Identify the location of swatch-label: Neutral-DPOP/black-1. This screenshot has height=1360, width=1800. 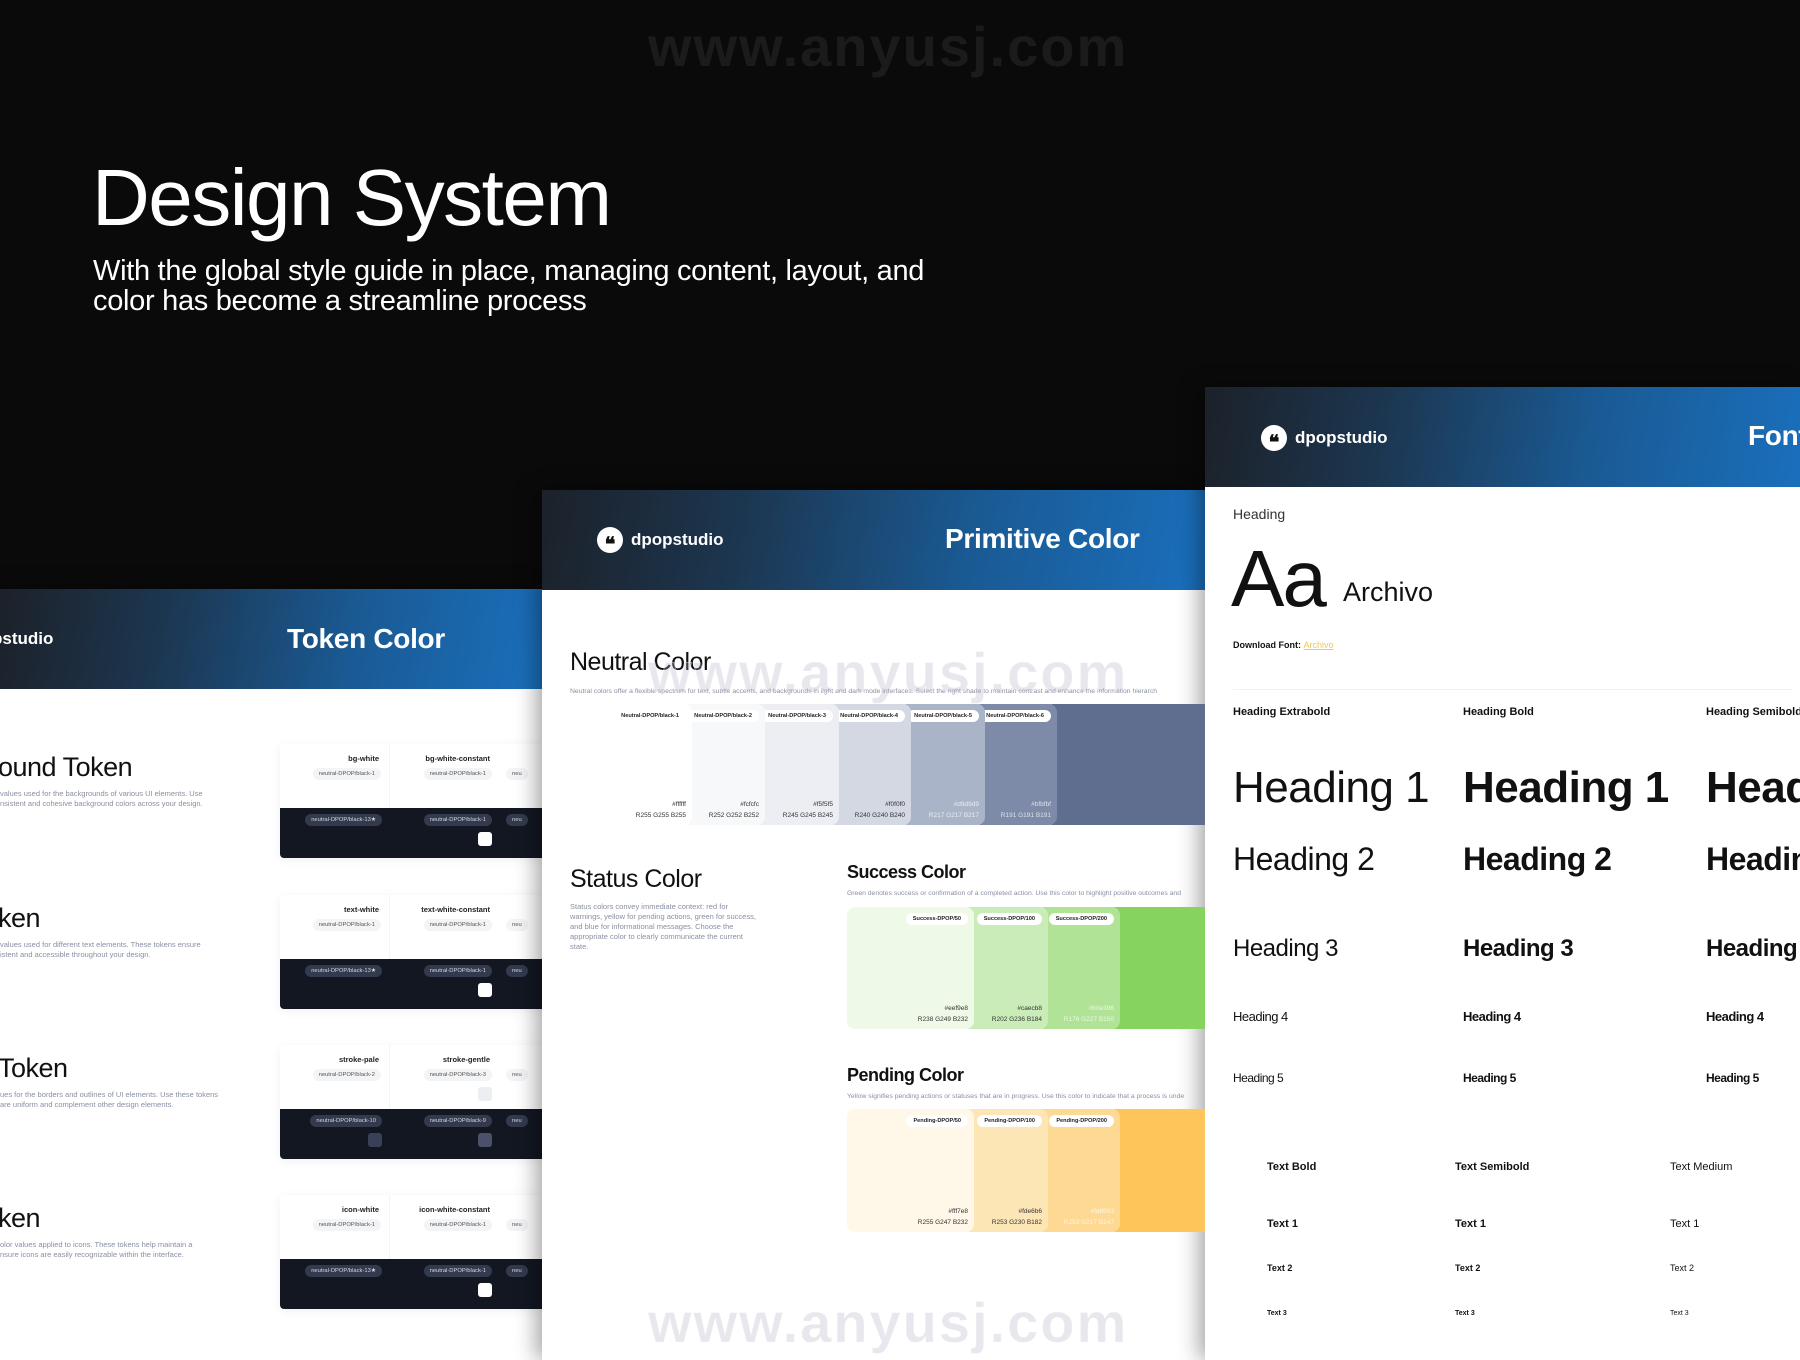
(650, 716).